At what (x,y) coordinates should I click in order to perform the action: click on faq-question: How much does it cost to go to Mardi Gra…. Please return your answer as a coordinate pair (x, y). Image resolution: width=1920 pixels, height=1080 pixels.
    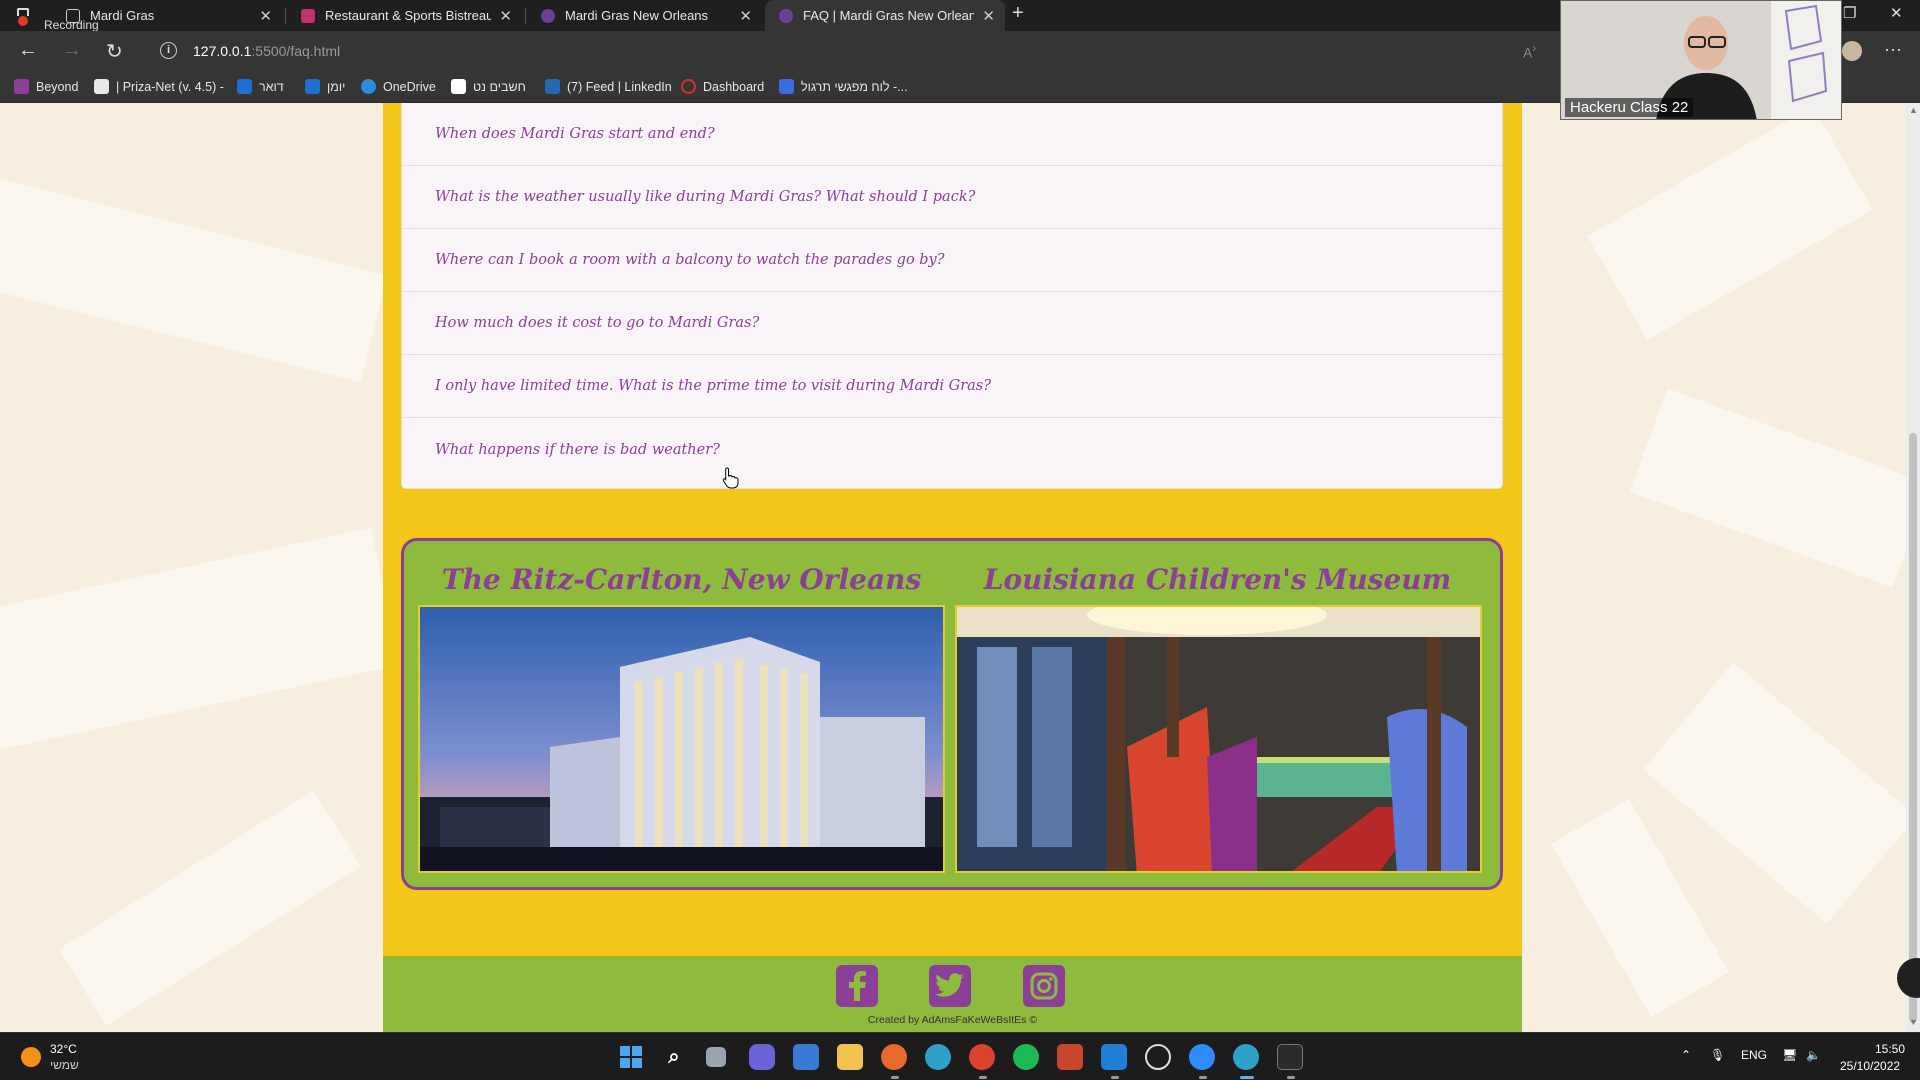
    Looking at the image, I should click on (952, 323).